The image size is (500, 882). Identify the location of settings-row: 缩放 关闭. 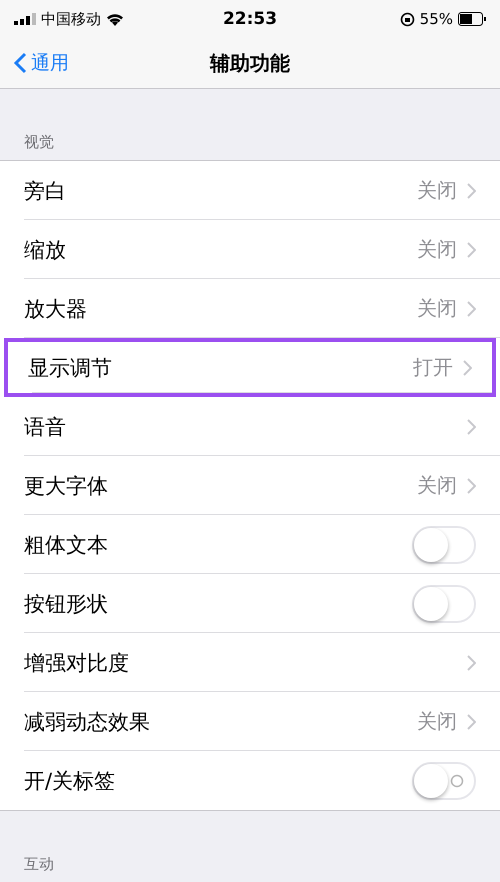
(250, 249).